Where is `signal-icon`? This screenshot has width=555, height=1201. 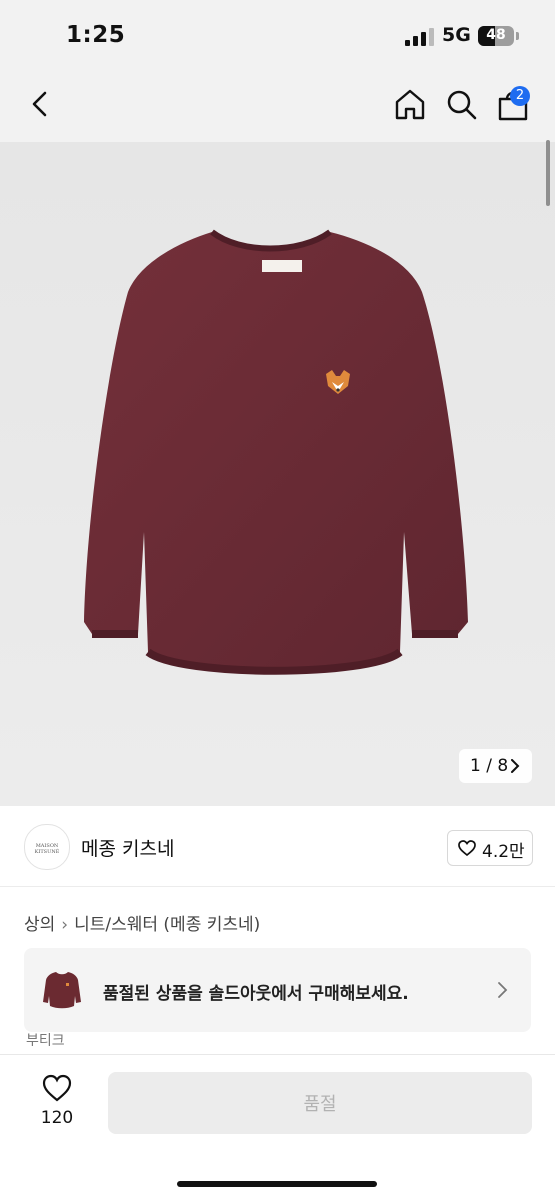
signal-icon is located at coordinates (420, 37).